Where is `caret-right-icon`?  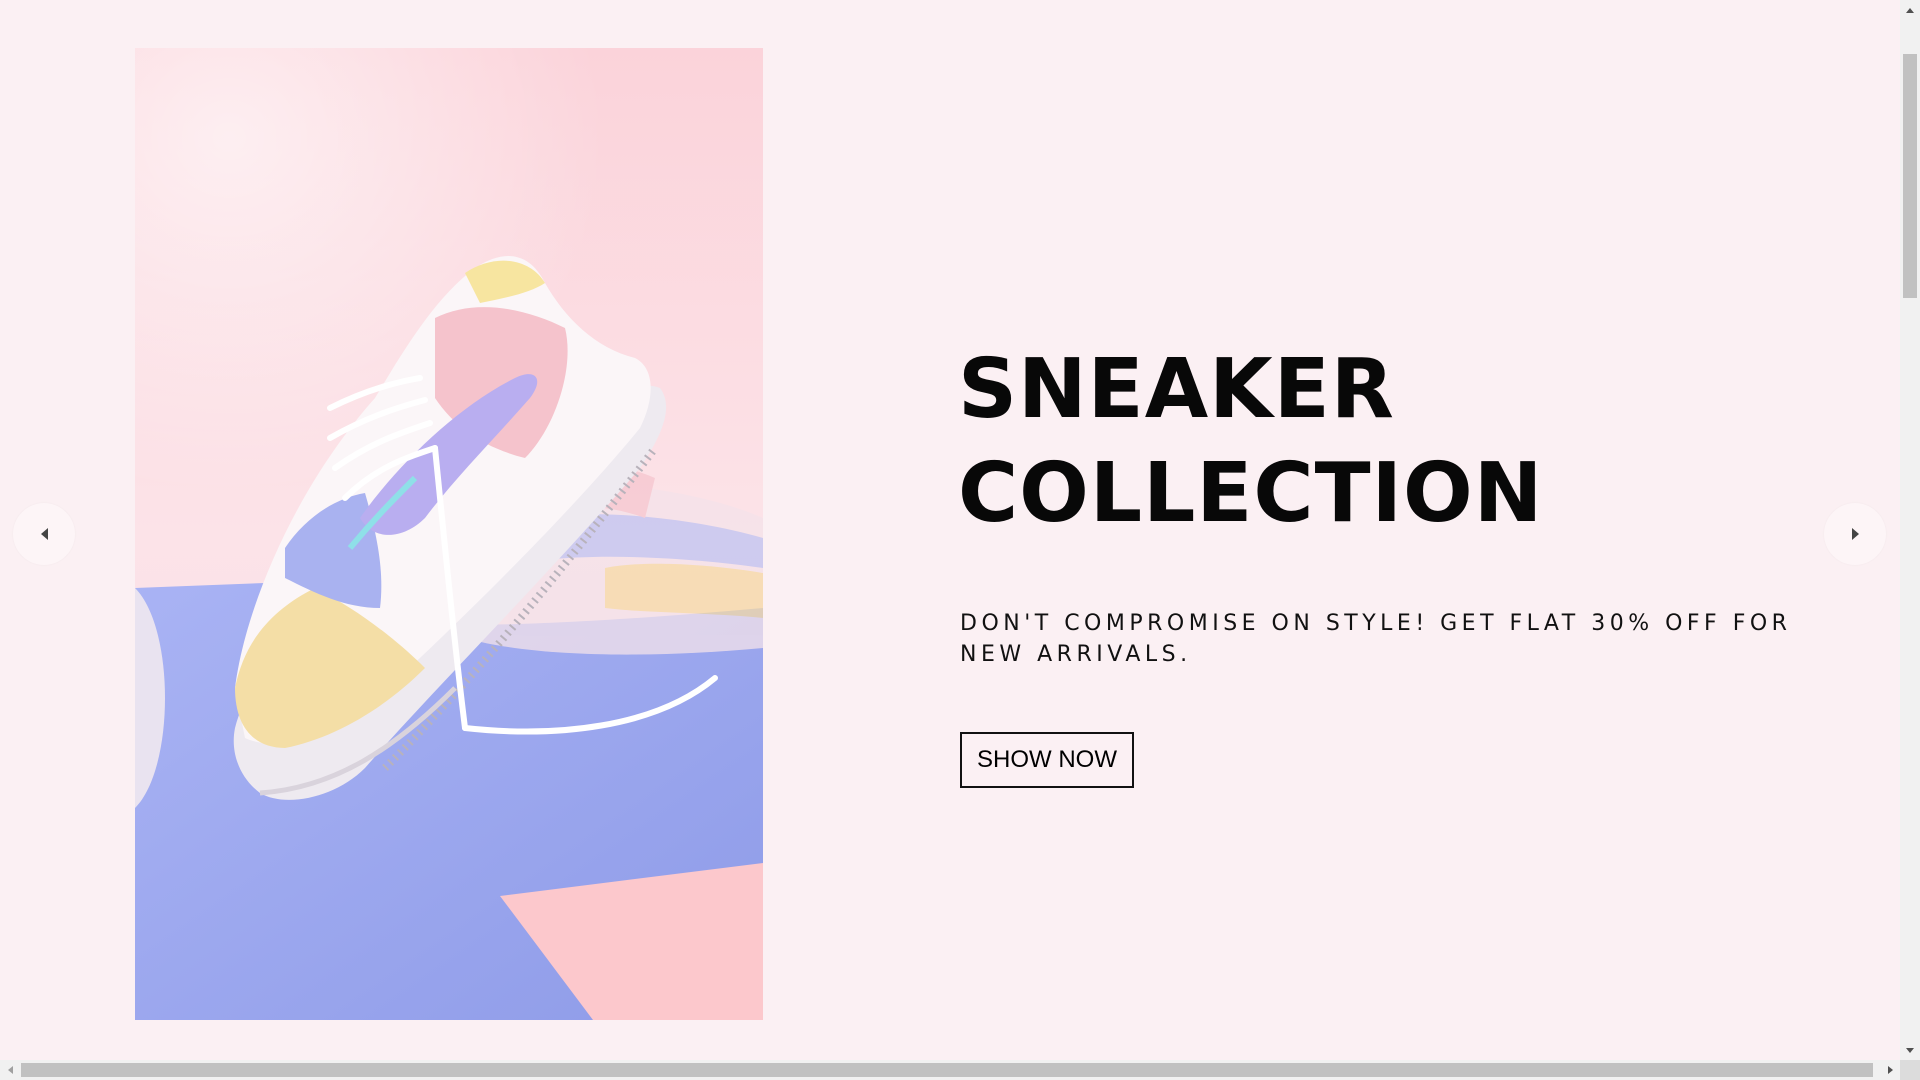
caret-right-icon is located at coordinates (1855, 534).